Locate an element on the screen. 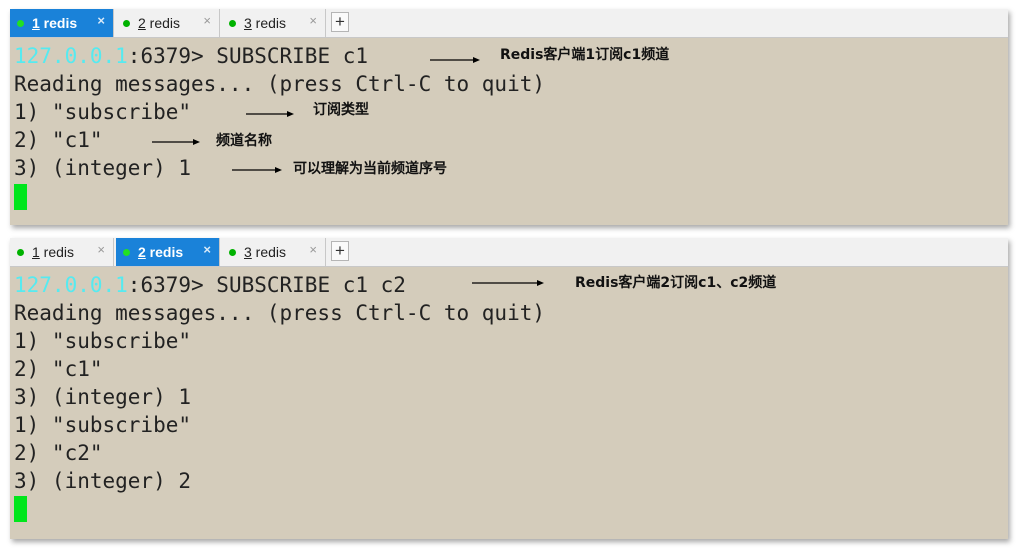 The width and height of the screenshot is (1021, 549). prompt-line: 127.0.0.1:6379> SUBSCRIBE c1 is located at coordinates (191, 56).